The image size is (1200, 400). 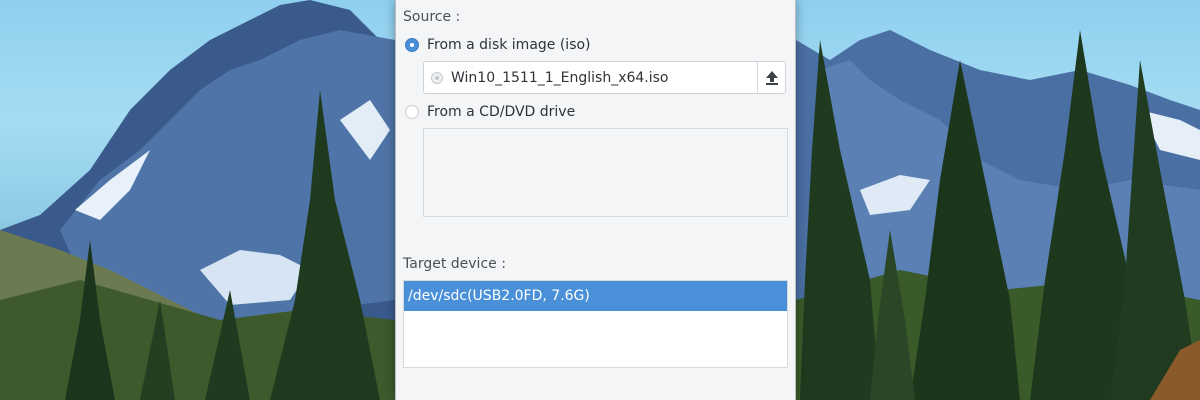 What do you see at coordinates (501, 112) in the screenshot?
I see `radio-from-cd-dvd-label: From a CD/DVD drive` at bounding box center [501, 112].